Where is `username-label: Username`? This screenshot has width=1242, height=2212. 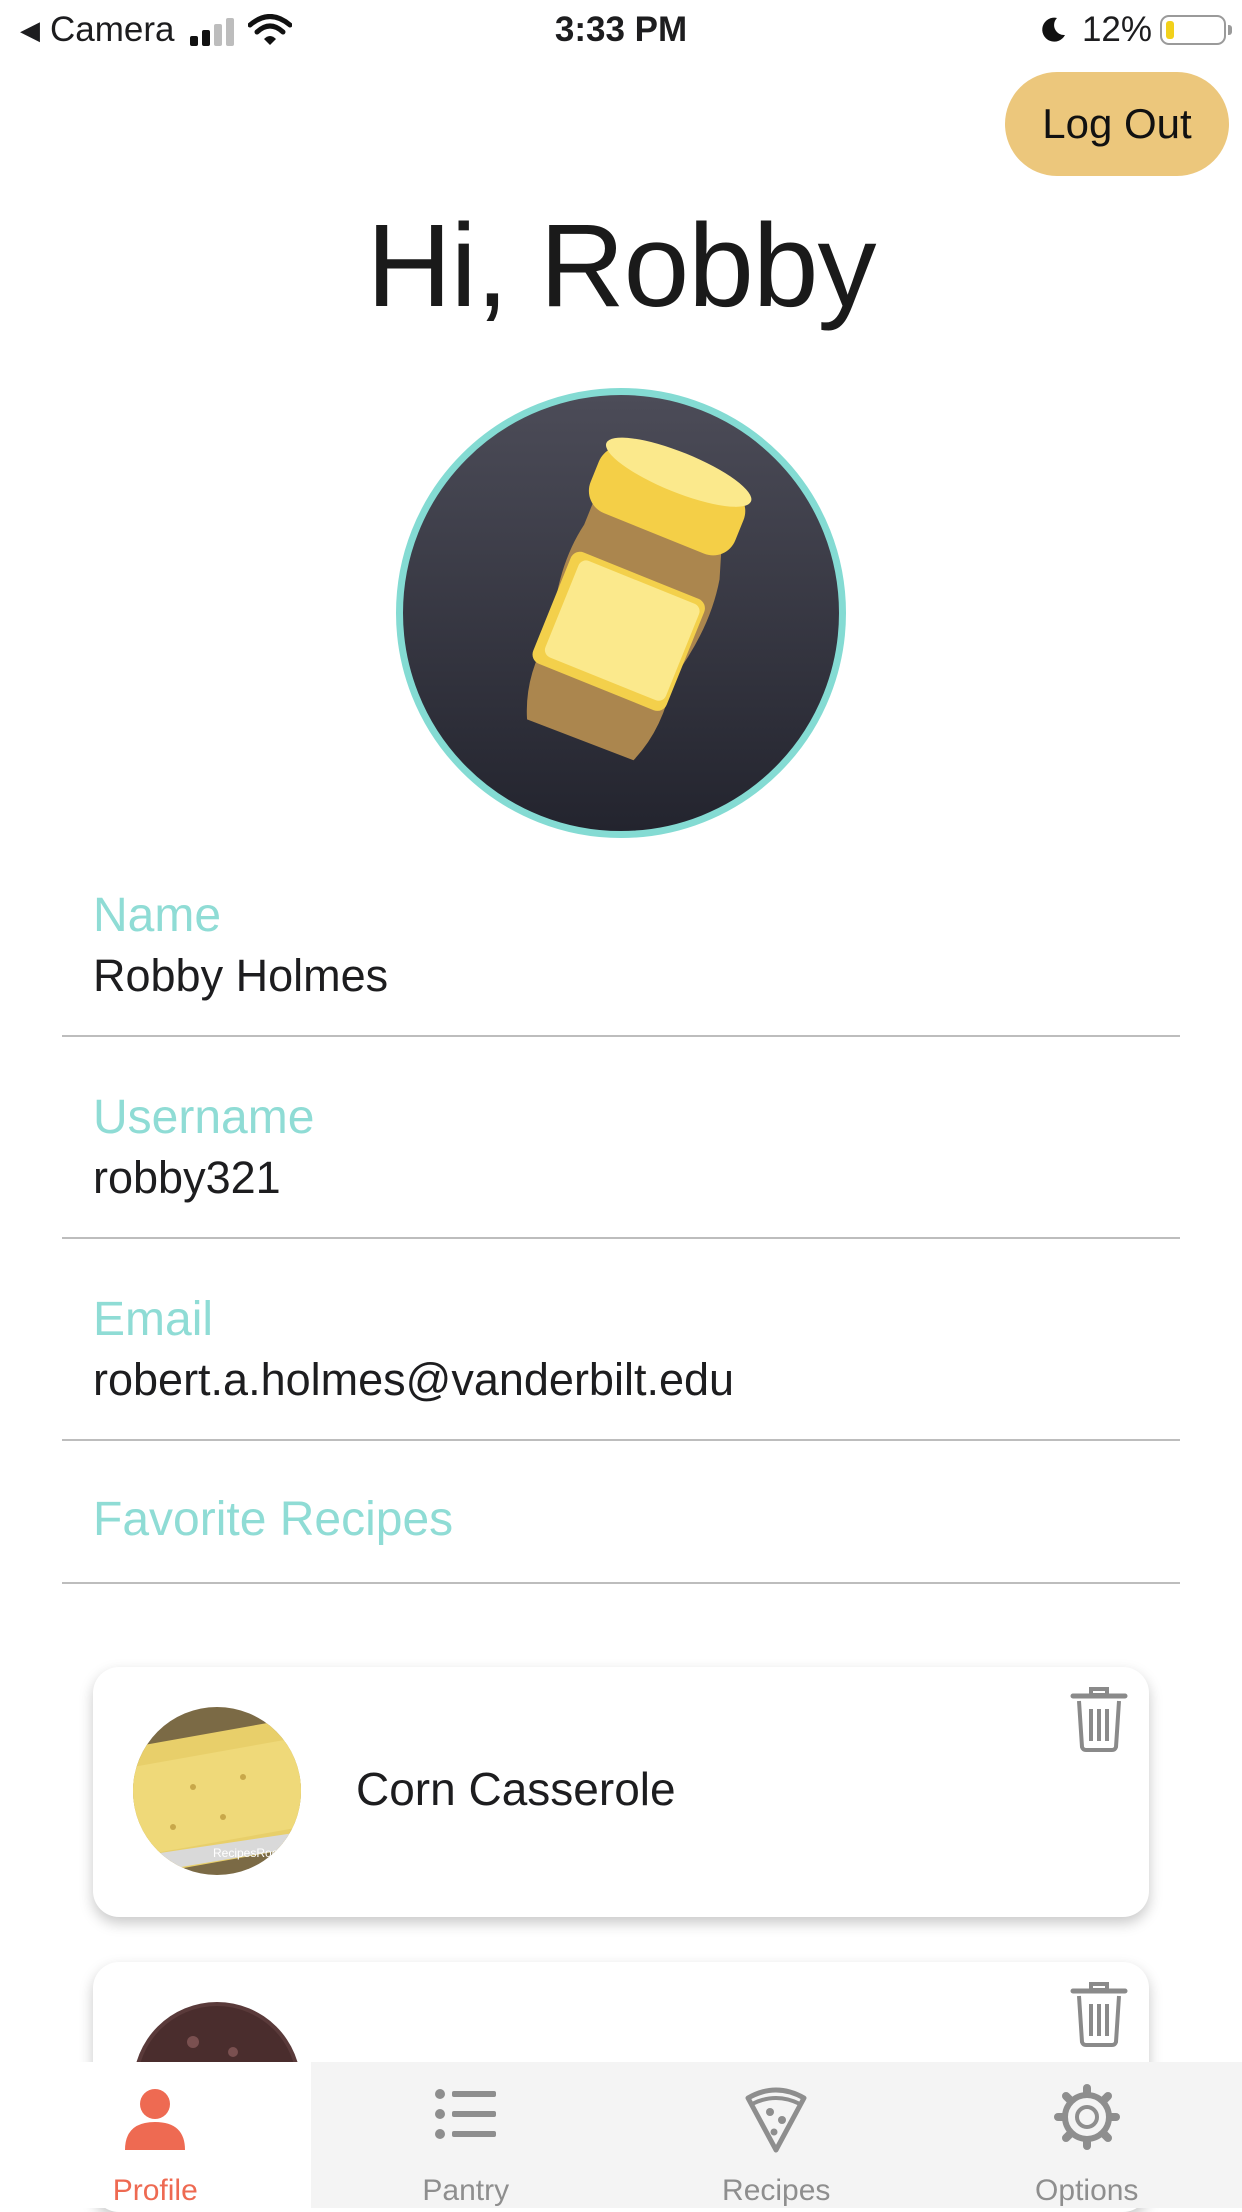 username-label: Username is located at coordinates (203, 1117).